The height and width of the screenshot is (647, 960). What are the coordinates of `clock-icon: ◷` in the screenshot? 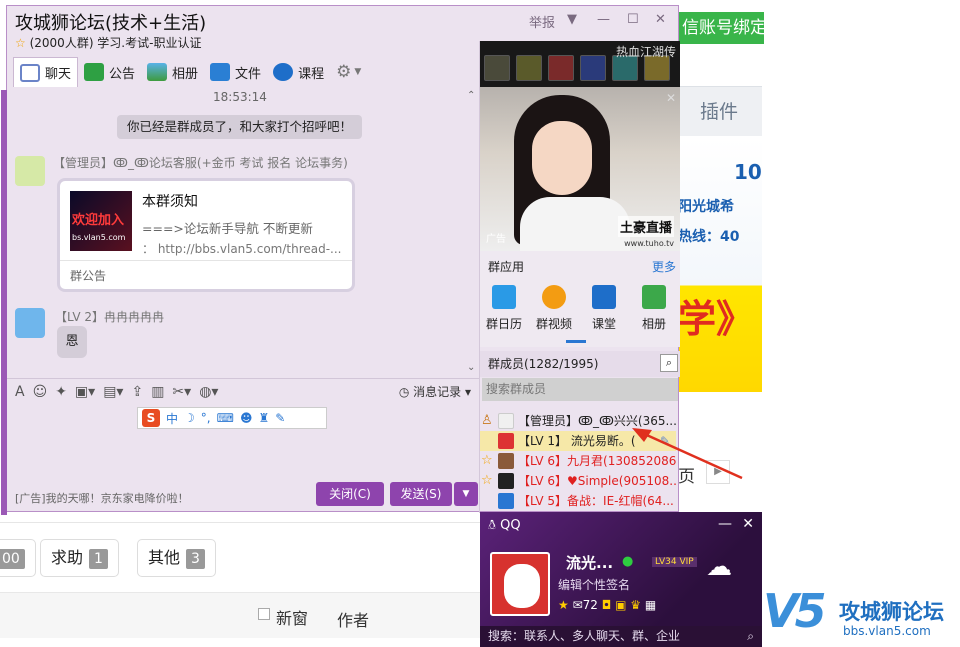 It's located at (404, 392).